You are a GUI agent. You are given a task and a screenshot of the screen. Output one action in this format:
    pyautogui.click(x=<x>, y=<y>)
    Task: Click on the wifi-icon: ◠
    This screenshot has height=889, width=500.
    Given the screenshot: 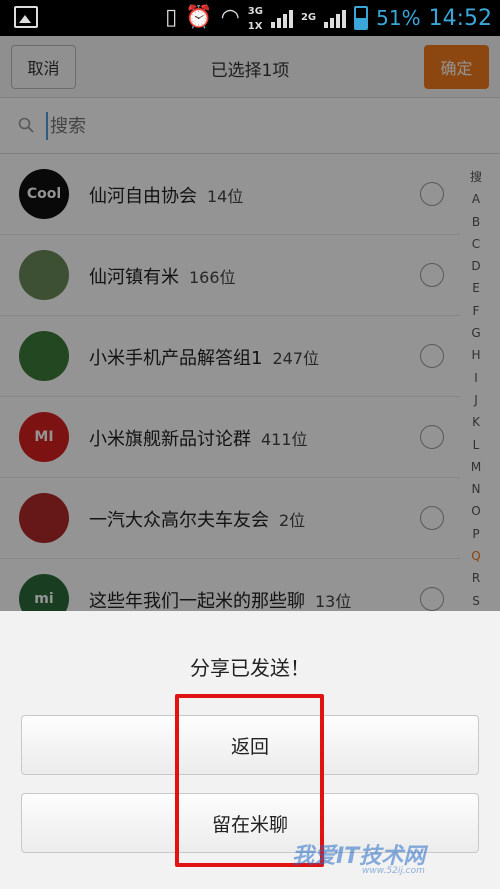 What is the action you would take?
    pyautogui.click(x=230, y=17)
    